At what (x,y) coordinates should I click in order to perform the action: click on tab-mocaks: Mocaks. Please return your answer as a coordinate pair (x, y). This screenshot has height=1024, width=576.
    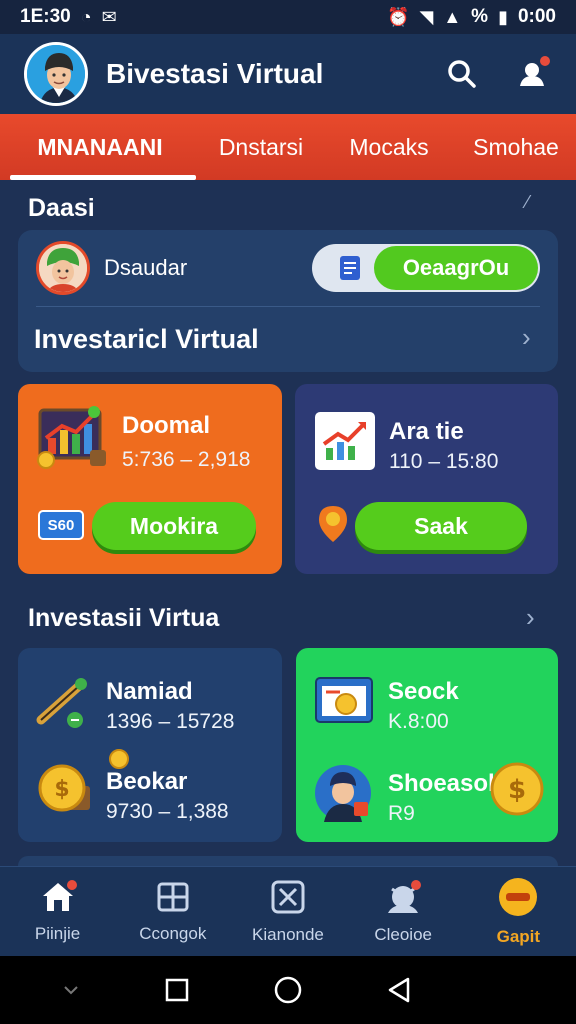
    Looking at the image, I should click on (389, 147).